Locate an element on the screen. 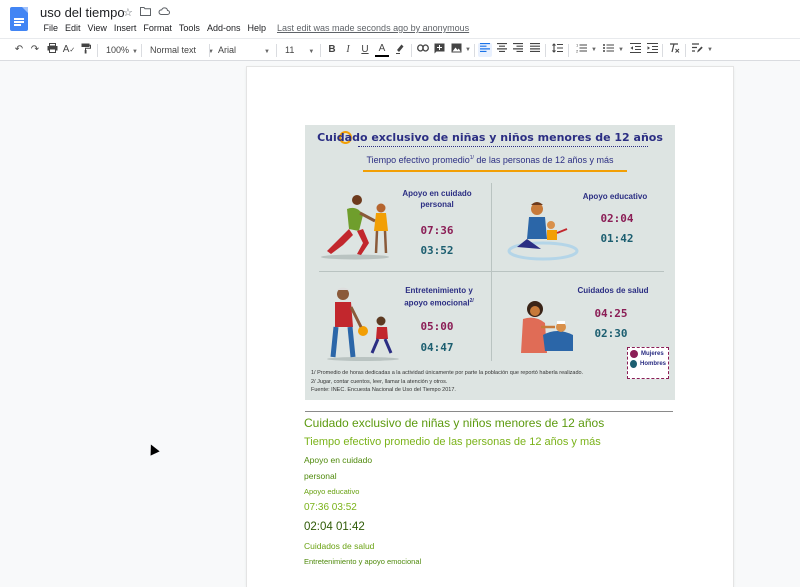 This screenshot has width=800, height=587. panel-4-label: Cuidados de salud is located at coordinates (613, 290).